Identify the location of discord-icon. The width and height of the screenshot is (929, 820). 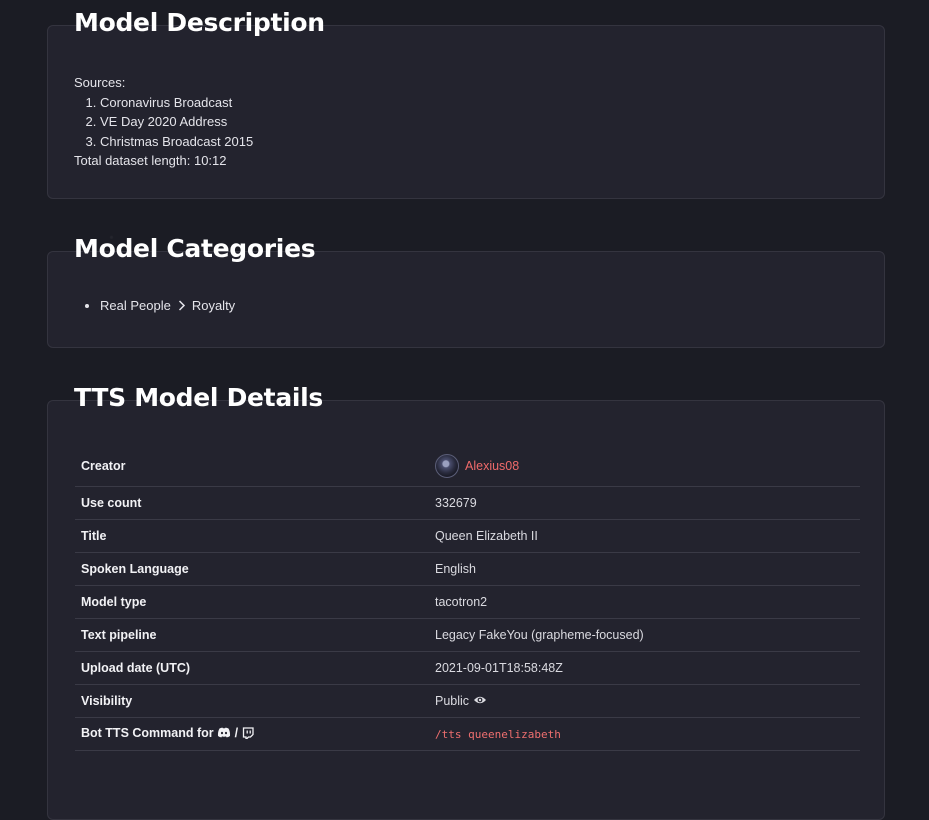
(224, 734).